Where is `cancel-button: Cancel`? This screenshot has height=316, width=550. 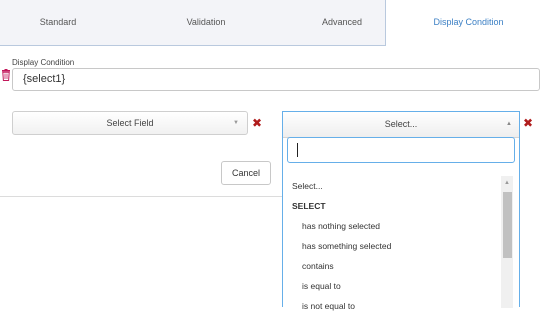
cancel-button: Cancel is located at coordinates (246, 173).